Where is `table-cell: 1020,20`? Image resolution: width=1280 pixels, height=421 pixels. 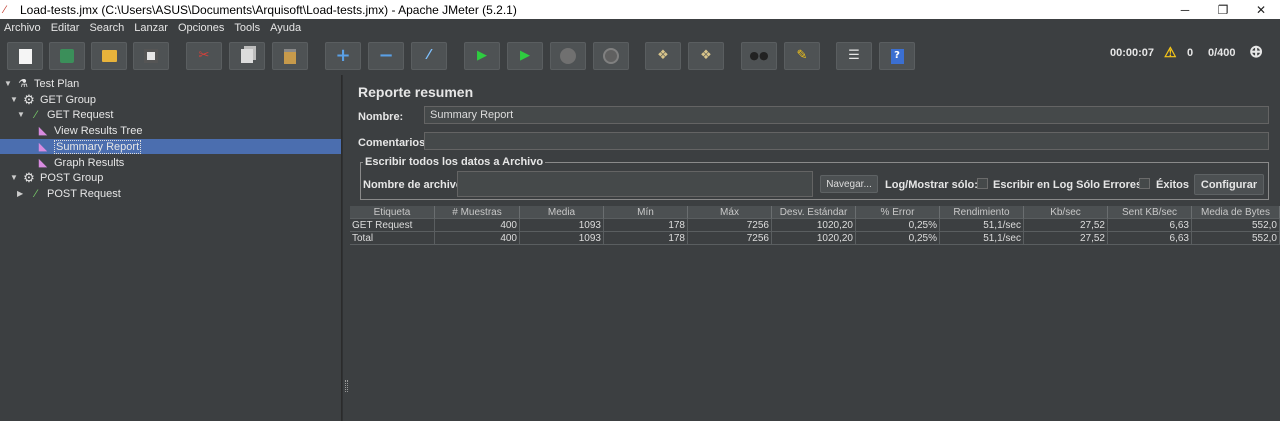 table-cell: 1020,20 is located at coordinates (814, 238).